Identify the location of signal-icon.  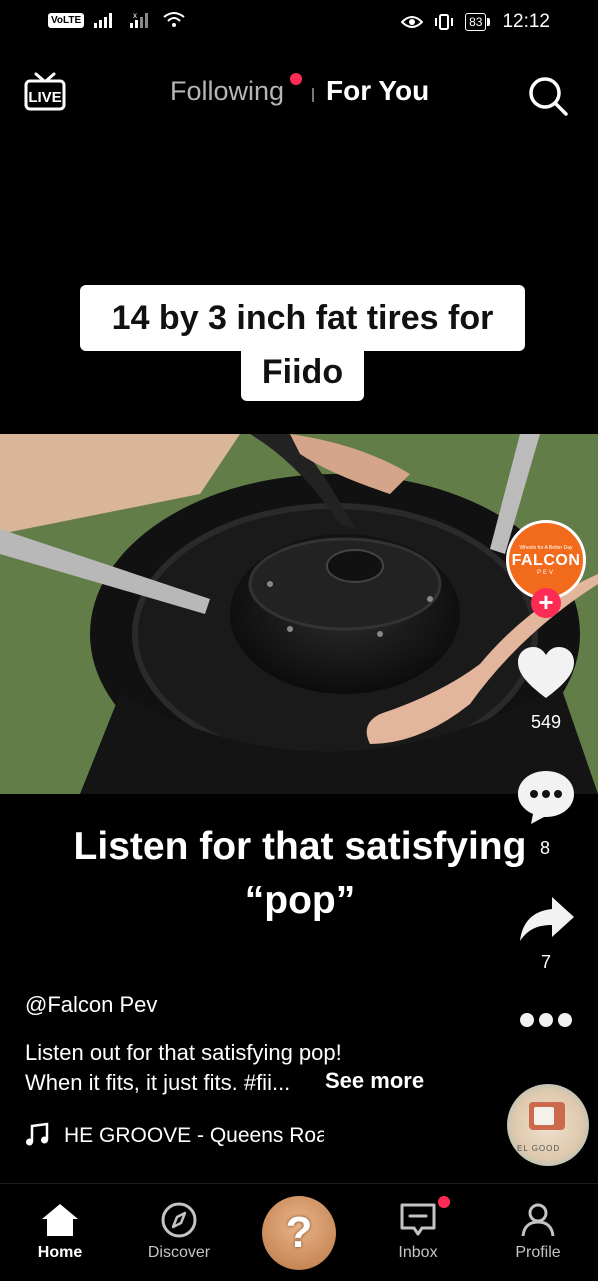
(103, 20).